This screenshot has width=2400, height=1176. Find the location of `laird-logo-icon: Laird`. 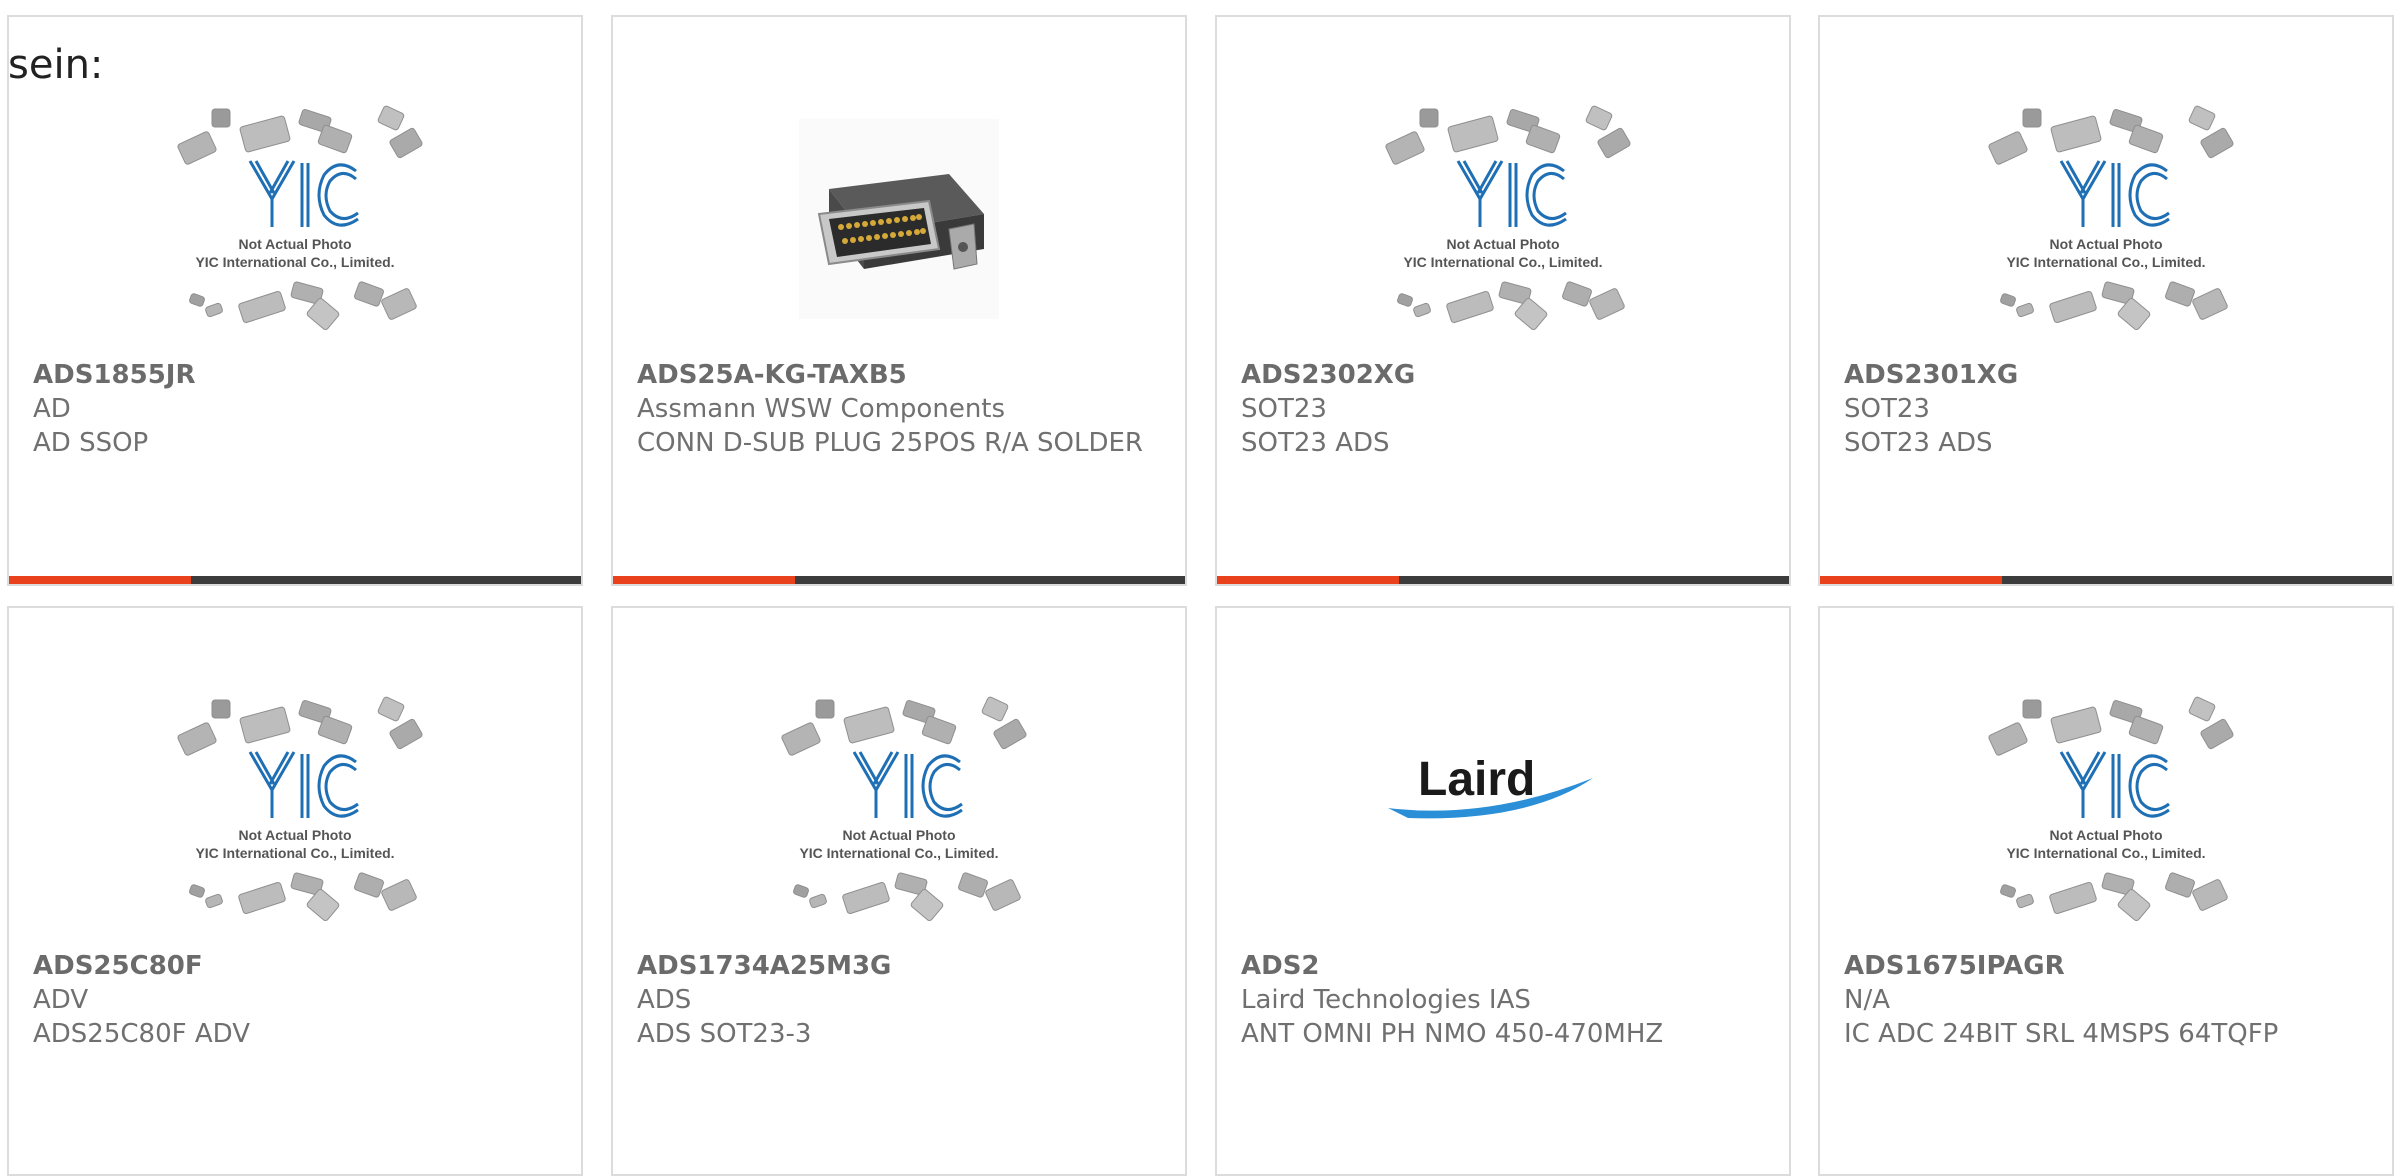

laird-logo-icon: Laird is located at coordinates (1490, 786).